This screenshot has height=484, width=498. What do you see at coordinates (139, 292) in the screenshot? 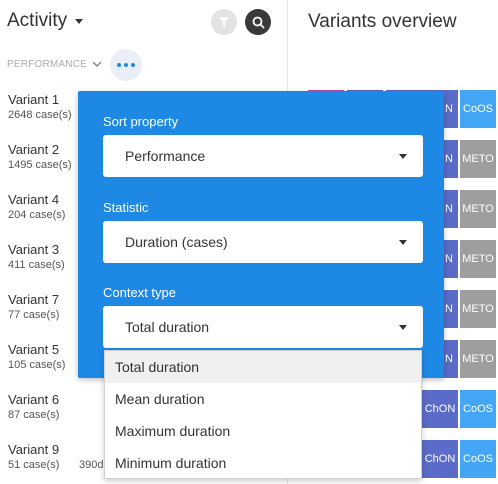
I see `context-type-label: Context type` at bounding box center [139, 292].